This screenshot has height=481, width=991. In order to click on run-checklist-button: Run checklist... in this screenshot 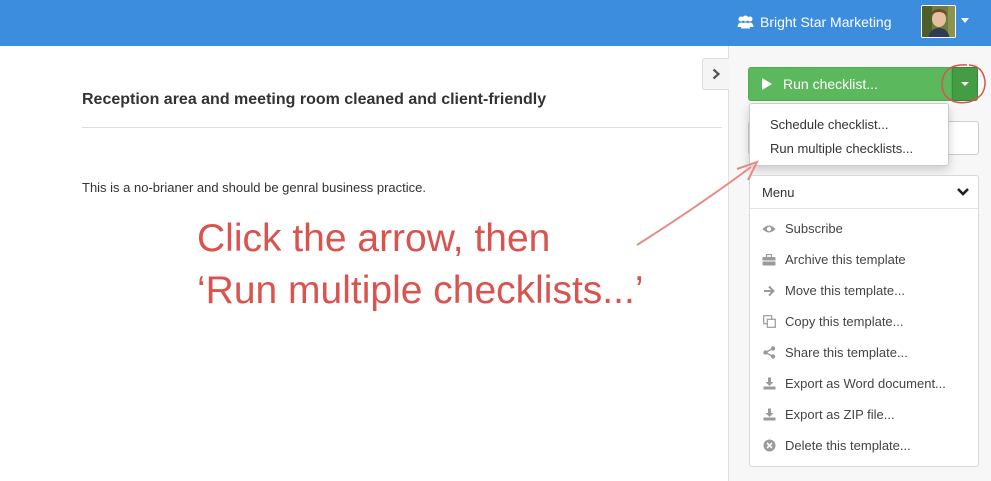, I will do `click(850, 84)`.